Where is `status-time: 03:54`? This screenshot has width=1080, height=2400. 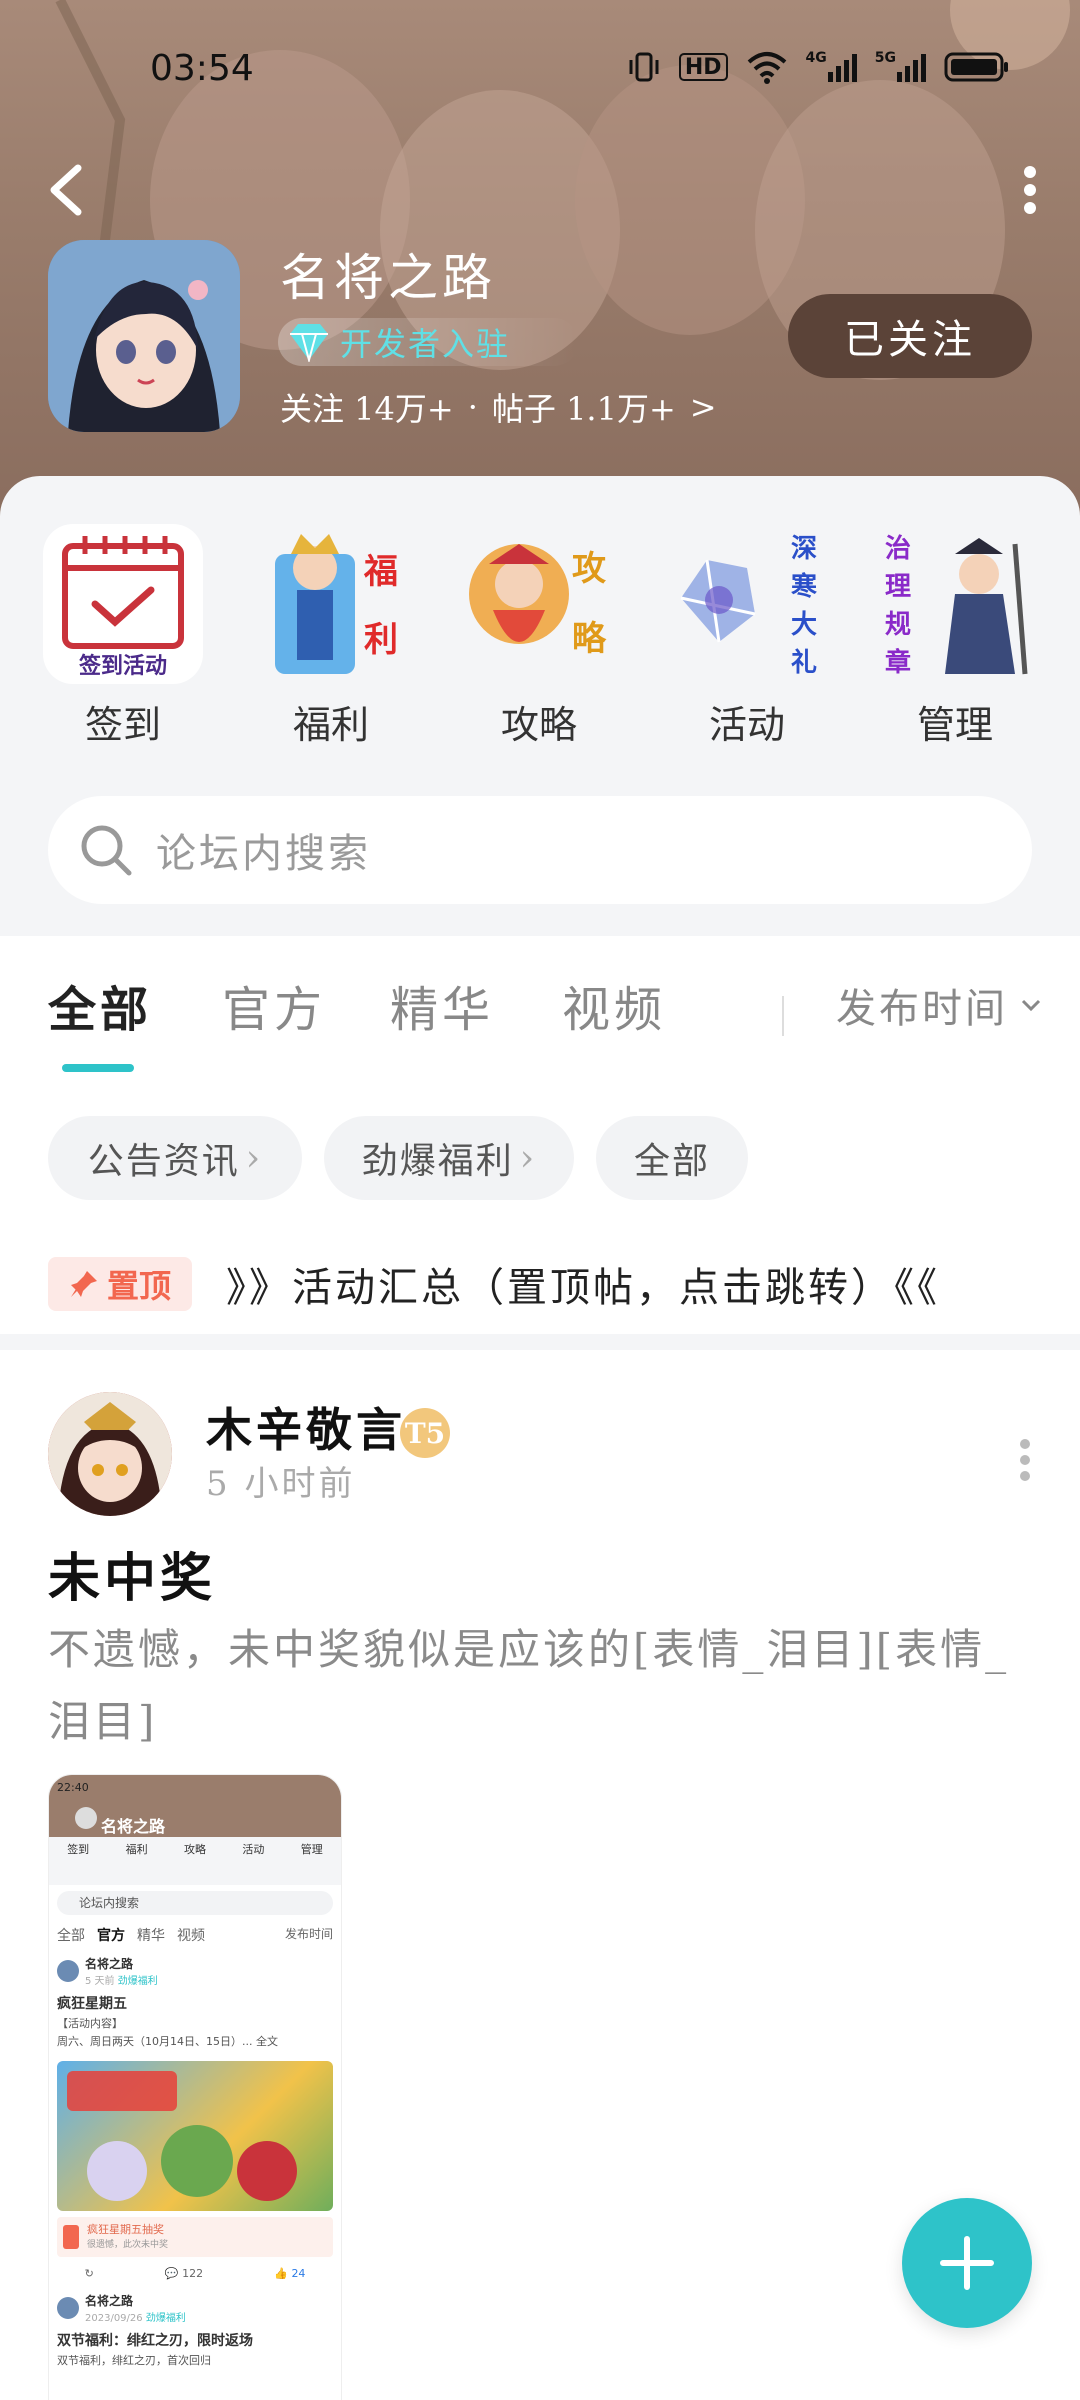
status-time: 03:54 is located at coordinates (202, 68).